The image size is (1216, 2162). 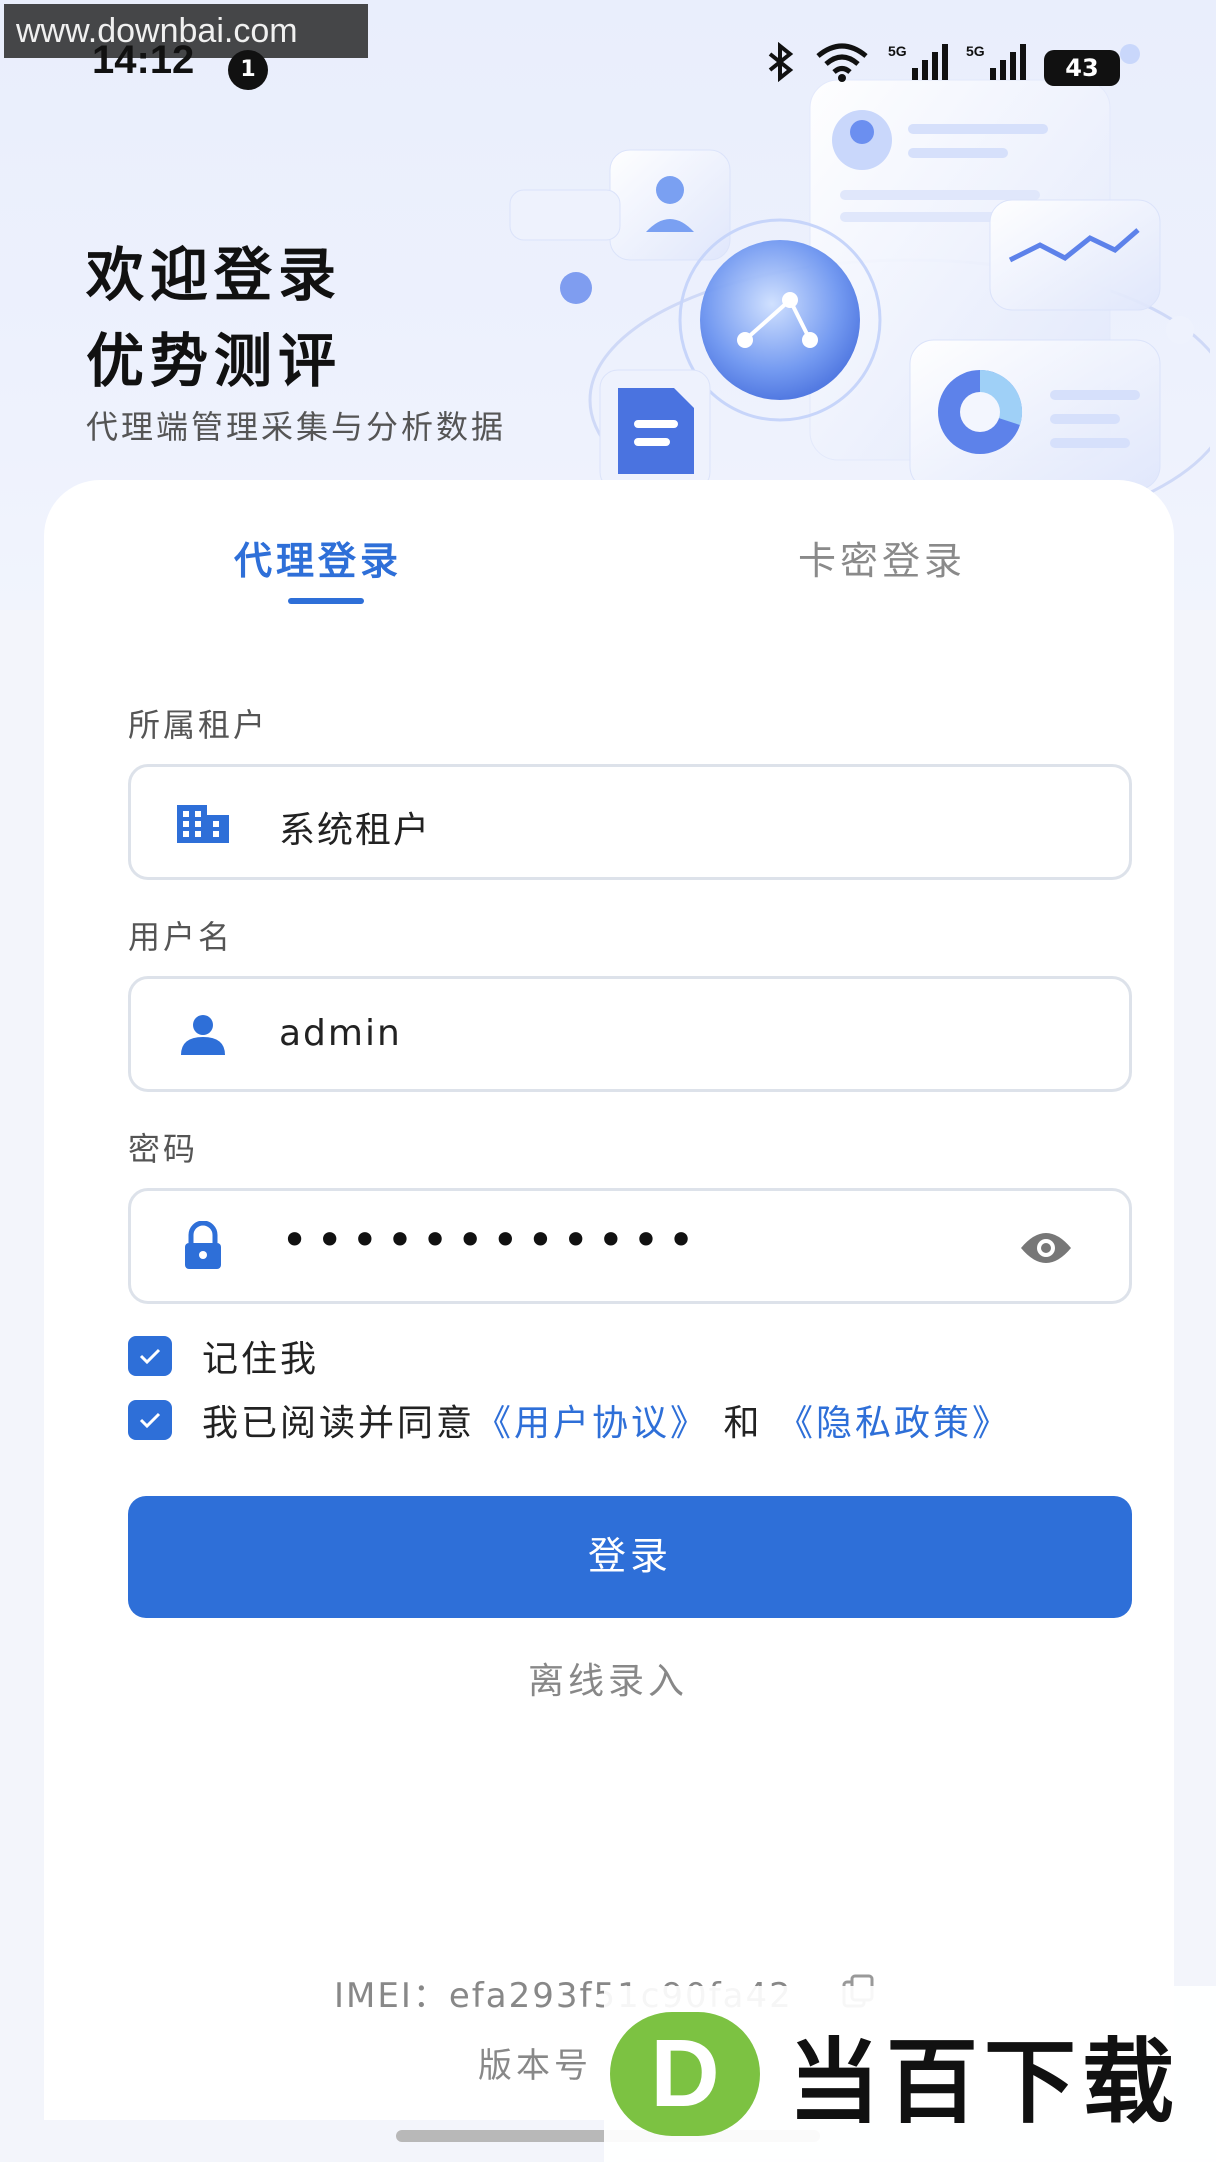 I want to click on notification-badge: 1, so click(x=248, y=70).